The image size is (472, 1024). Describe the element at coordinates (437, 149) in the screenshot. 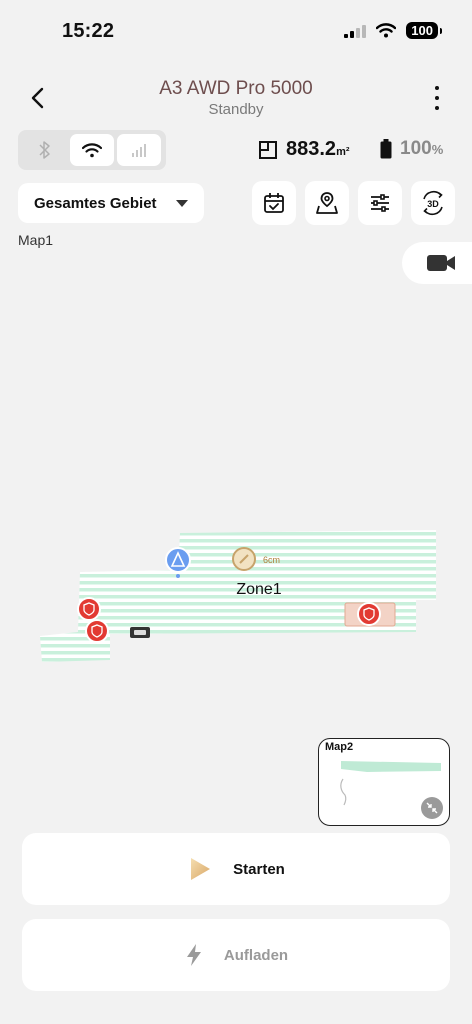

I see `battery-unit: %` at that location.